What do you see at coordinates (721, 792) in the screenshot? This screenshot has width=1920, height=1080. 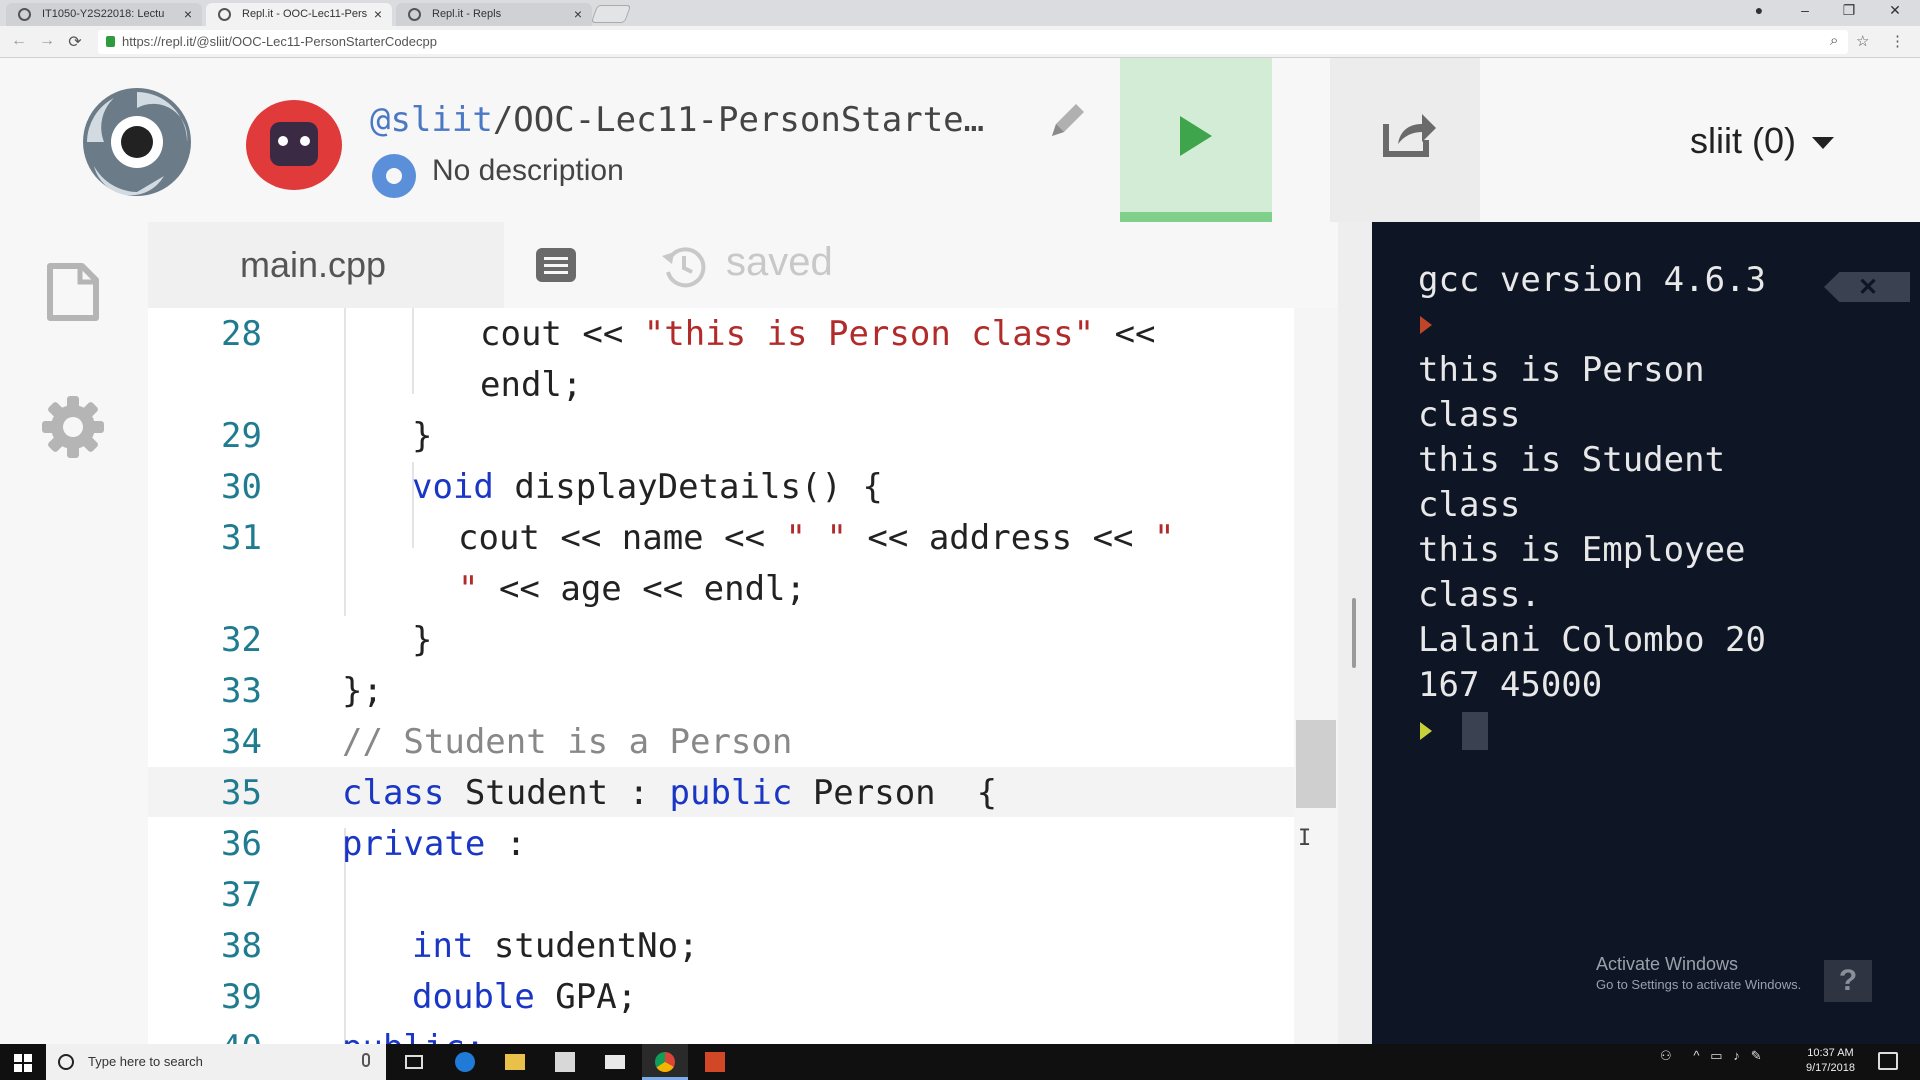 I see `code-line-active: 35 class Student : public Person {` at bounding box center [721, 792].